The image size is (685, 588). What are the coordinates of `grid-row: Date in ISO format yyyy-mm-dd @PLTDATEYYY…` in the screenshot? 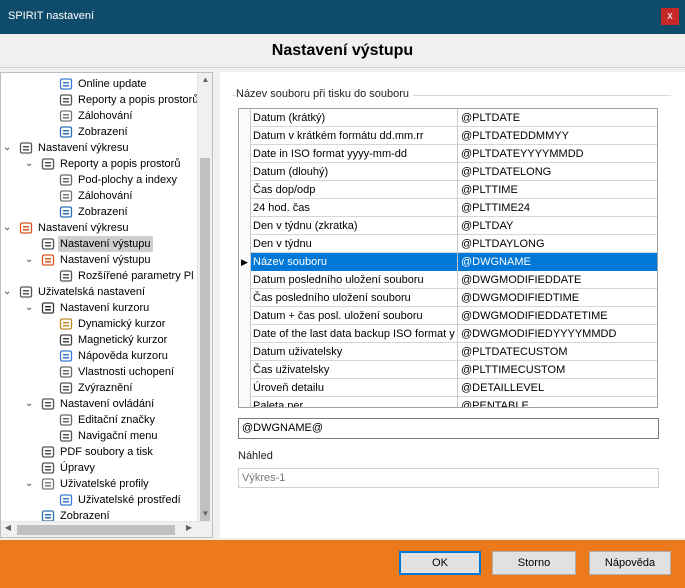 It's located at (448, 154).